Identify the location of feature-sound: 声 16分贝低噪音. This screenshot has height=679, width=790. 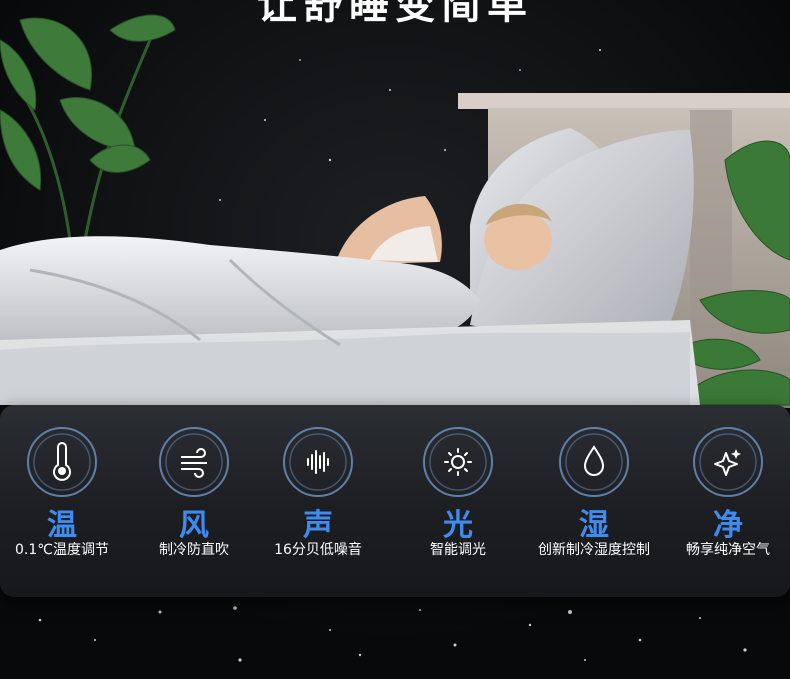
(318, 501).